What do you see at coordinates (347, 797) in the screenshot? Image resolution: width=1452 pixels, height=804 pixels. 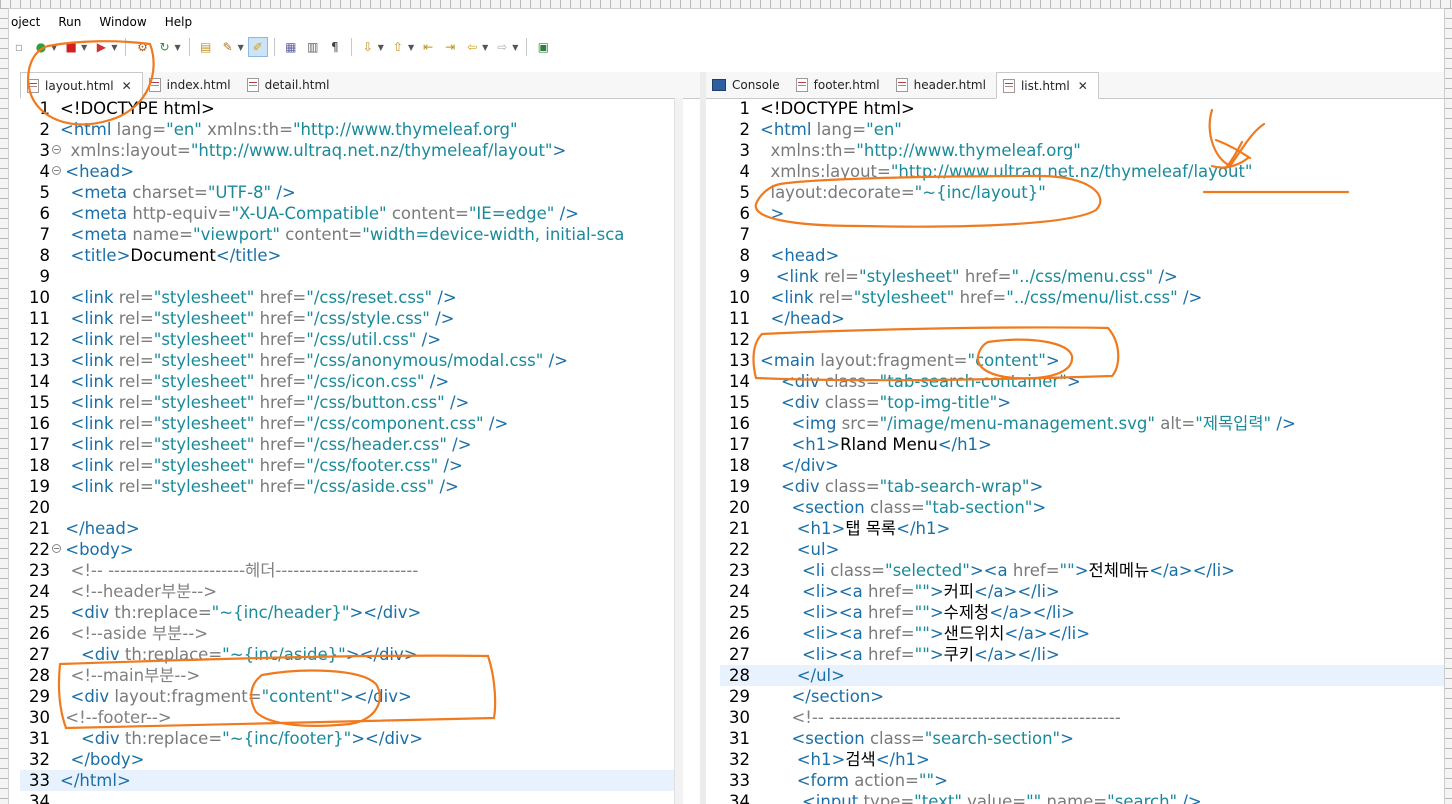 I see `code-line: 34` at bounding box center [347, 797].